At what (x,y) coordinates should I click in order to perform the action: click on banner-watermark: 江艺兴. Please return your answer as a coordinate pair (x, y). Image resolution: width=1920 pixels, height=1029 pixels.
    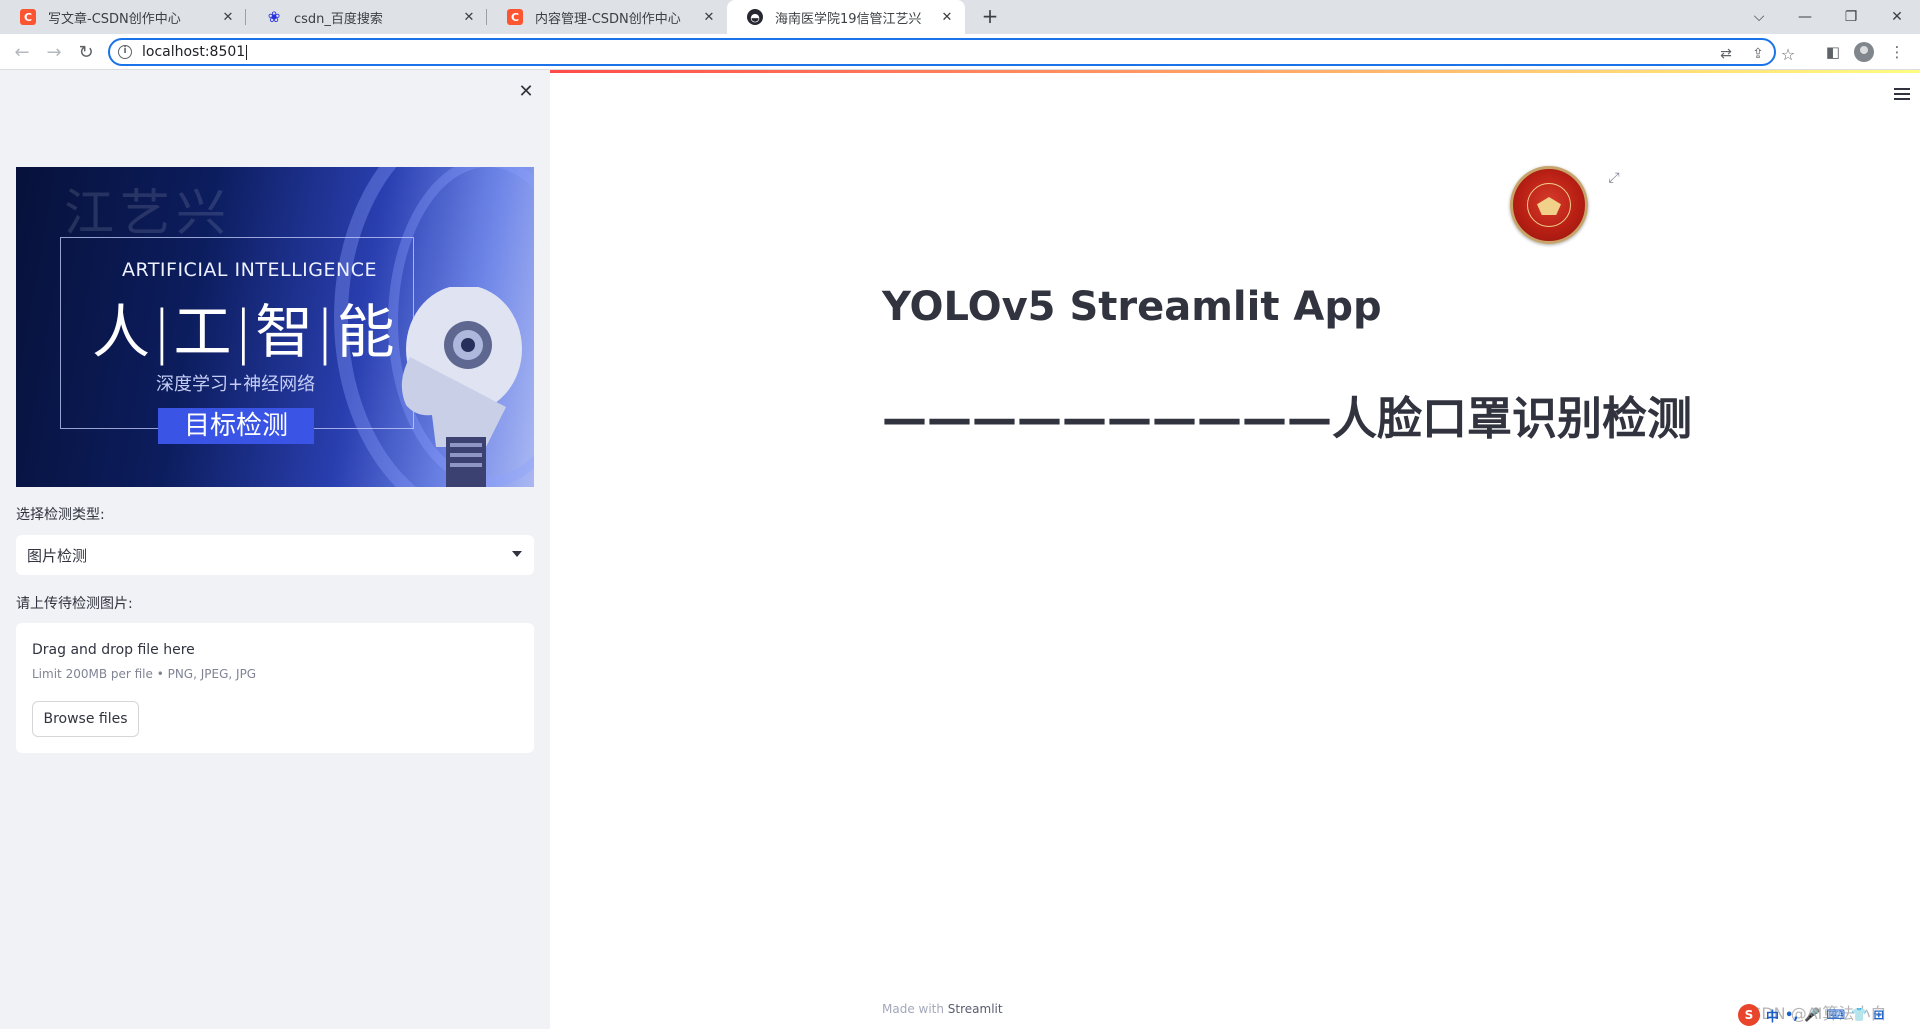
    Looking at the image, I should click on (148, 213).